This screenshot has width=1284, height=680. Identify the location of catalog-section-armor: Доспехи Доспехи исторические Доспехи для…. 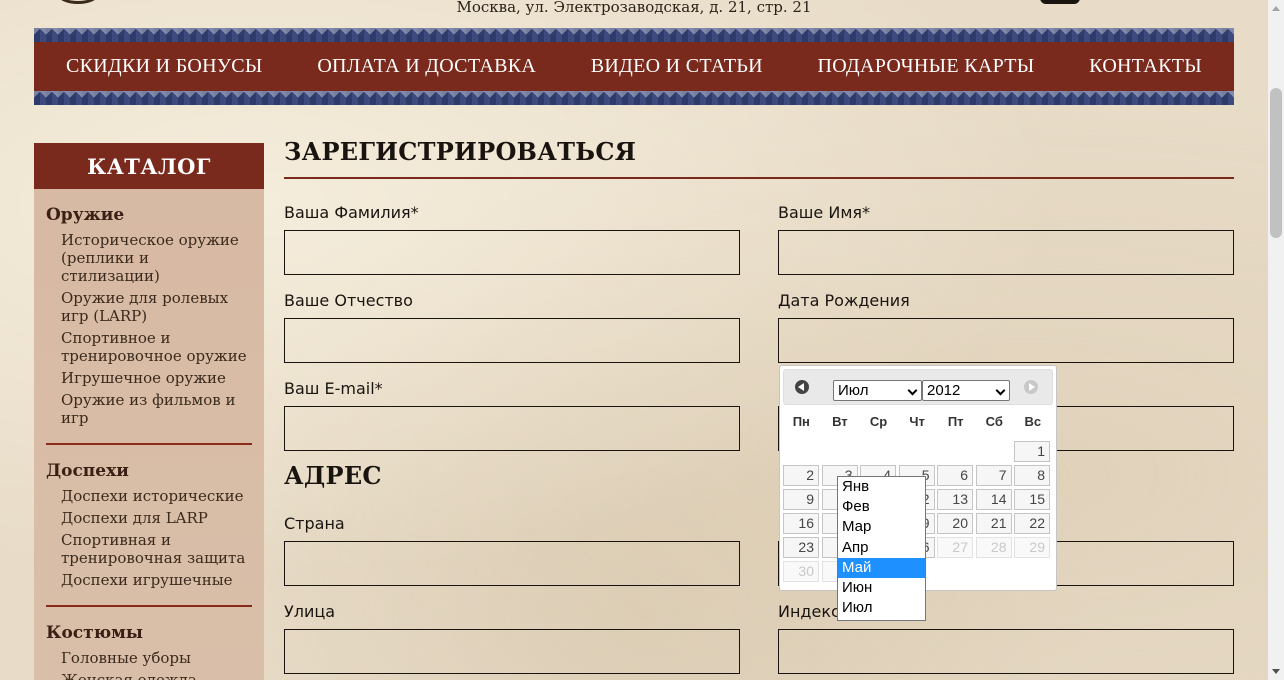
(149, 525).